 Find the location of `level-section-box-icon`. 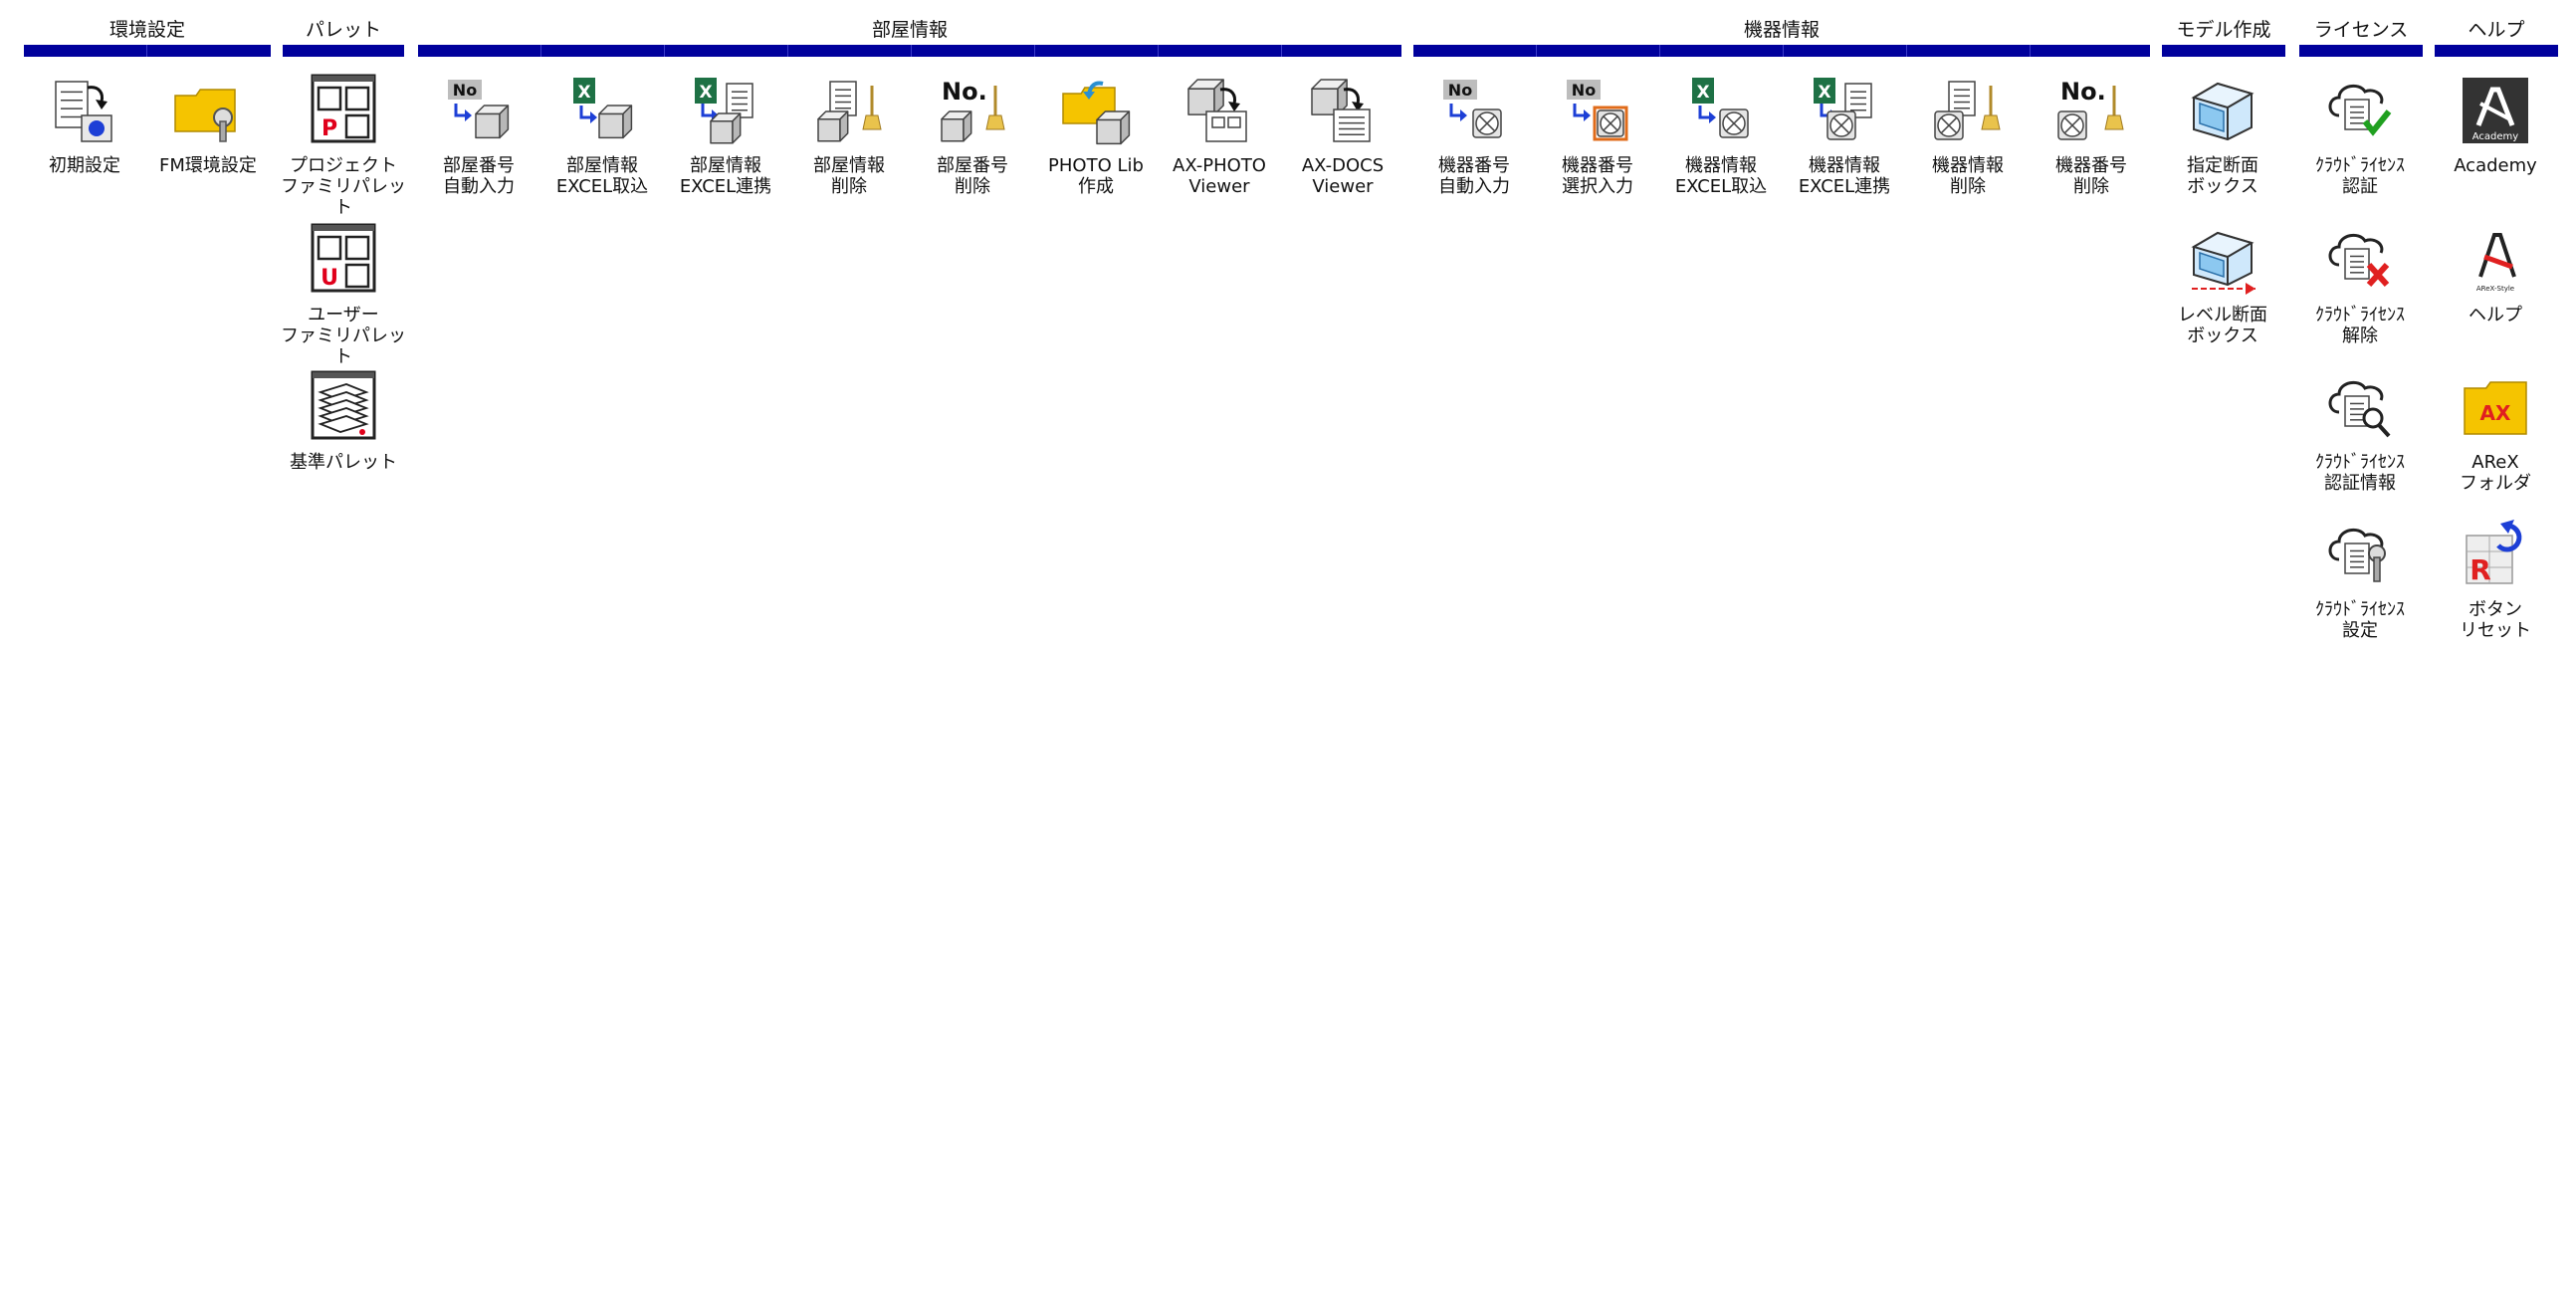

level-section-box-icon is located at coordinates (2222, 260).